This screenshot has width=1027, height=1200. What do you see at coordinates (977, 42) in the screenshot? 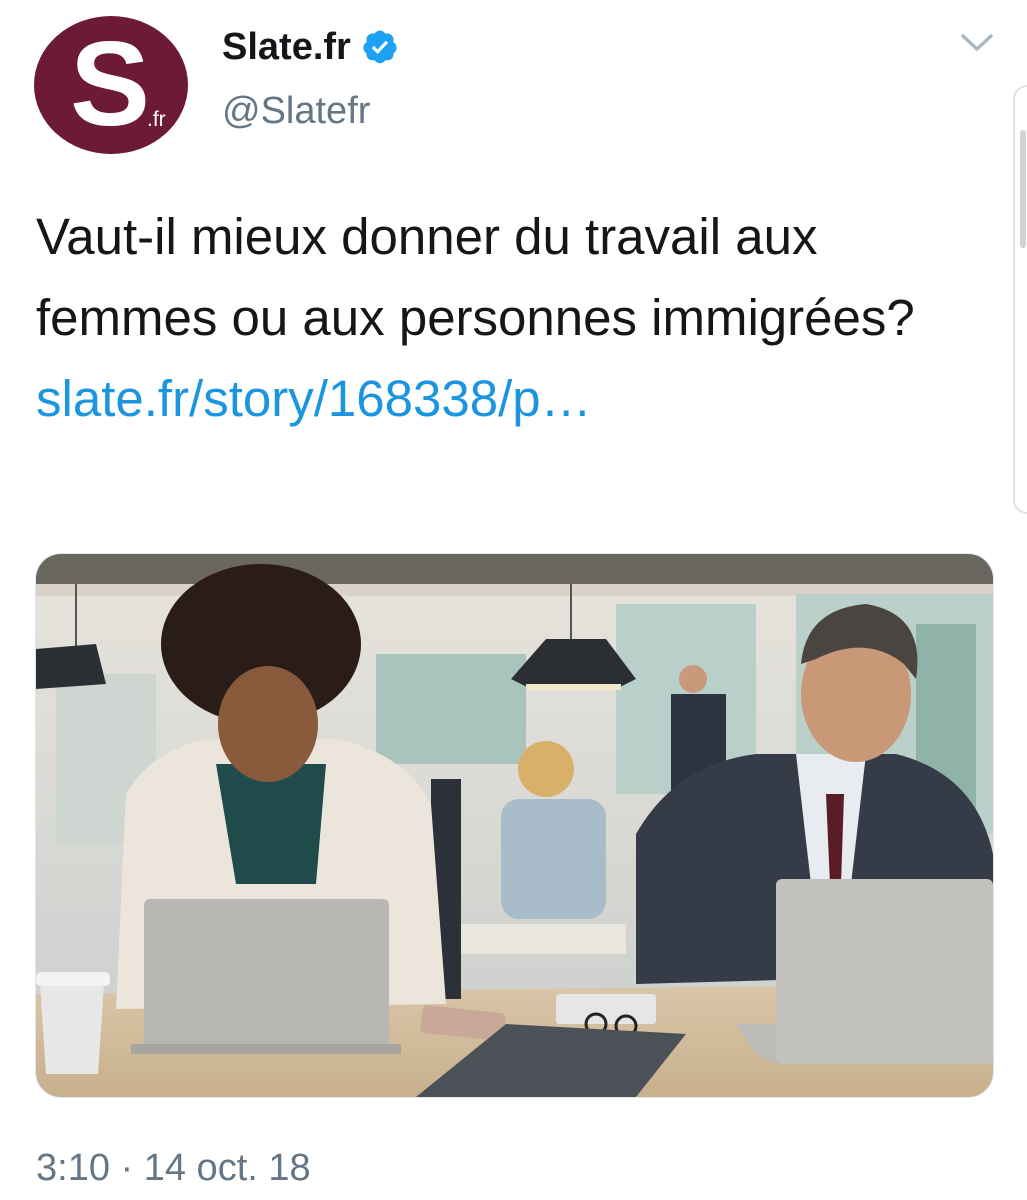
I see `chevron-down-icon` at bounding box center [977, 42].